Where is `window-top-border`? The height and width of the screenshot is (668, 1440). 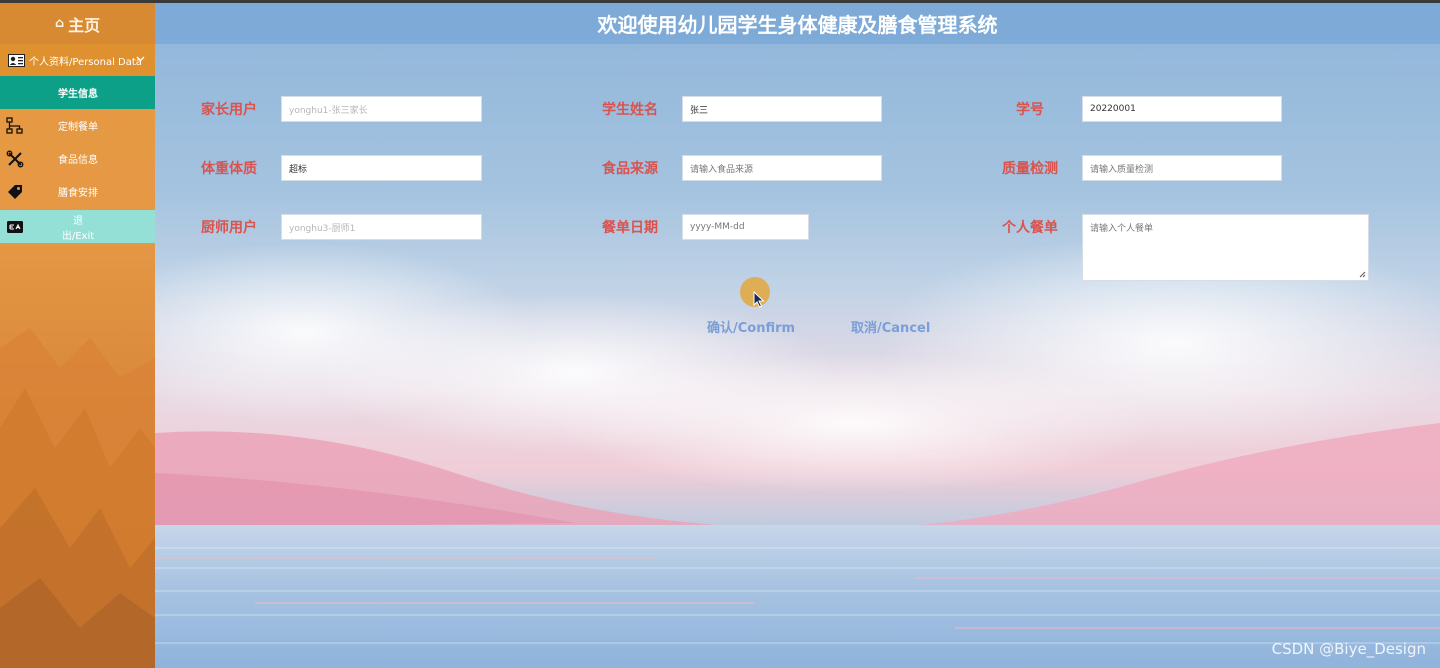 window-top-border is located at coordinates (720, 1).